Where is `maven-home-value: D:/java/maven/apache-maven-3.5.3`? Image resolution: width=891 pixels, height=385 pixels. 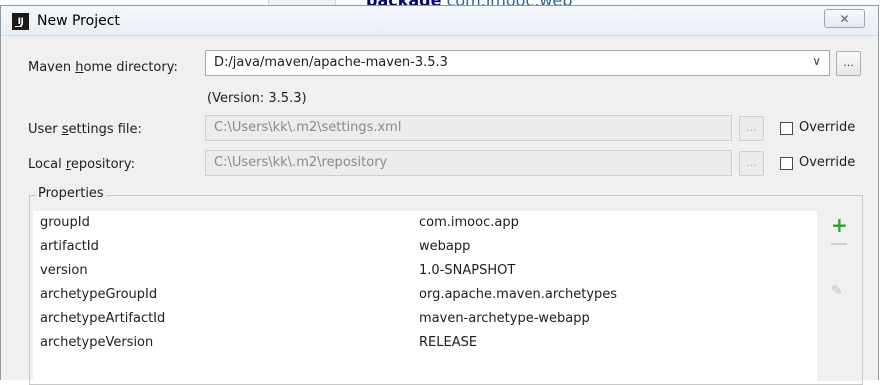 maven-home-value: D:/java/maven/apache-maven-3.5.3 is located at coordinates (331, 62).